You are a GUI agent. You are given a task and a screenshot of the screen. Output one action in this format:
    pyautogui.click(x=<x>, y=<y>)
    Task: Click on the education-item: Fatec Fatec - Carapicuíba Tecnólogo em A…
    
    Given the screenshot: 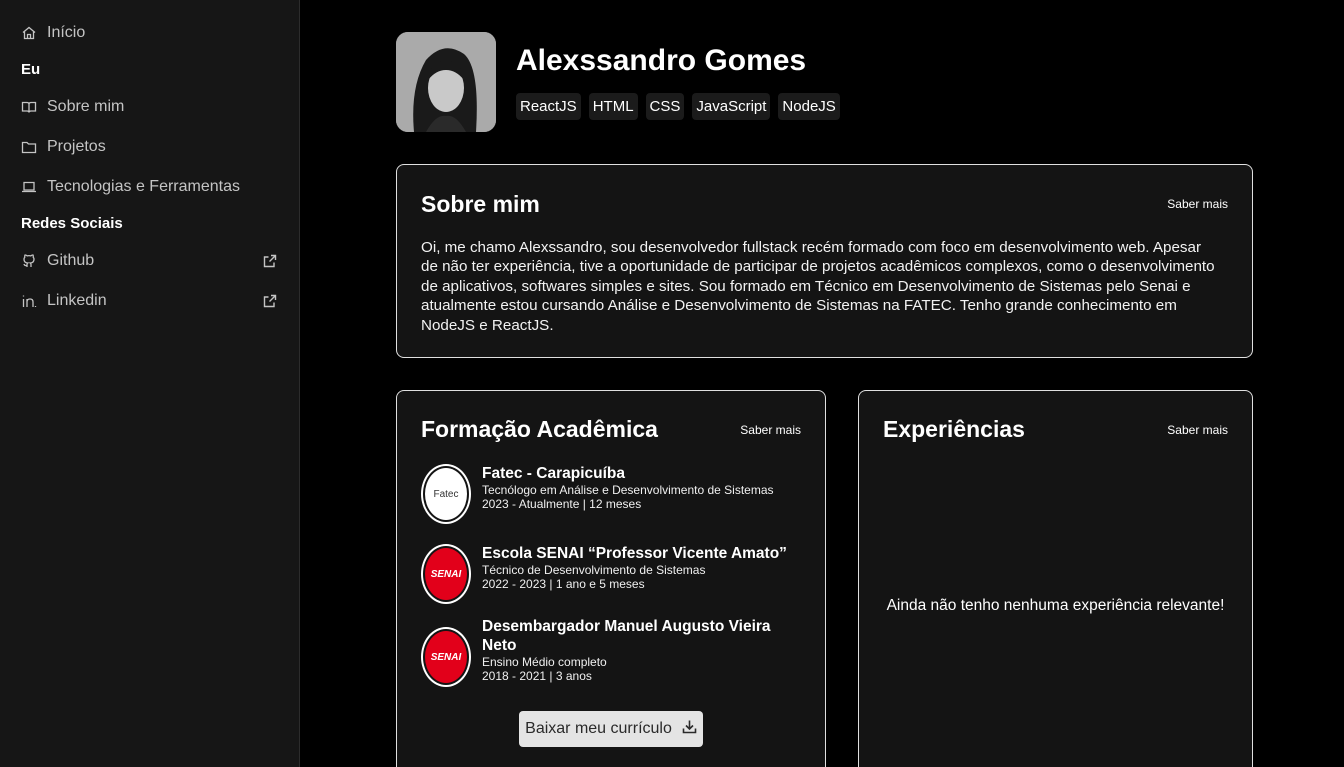 What is the action you would take?
    pyautogui.click(x=611, y=495)
    